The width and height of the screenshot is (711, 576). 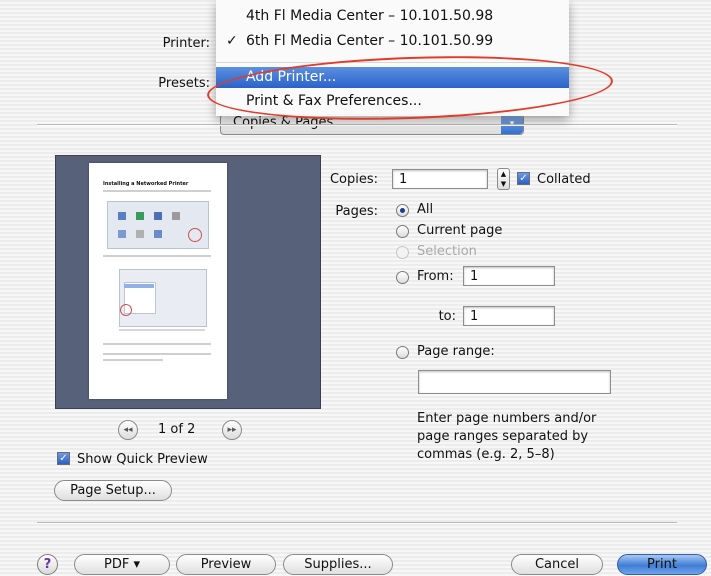 I want to click on pdf-menu-button: PDF ▾, so click(x=122, y=564).